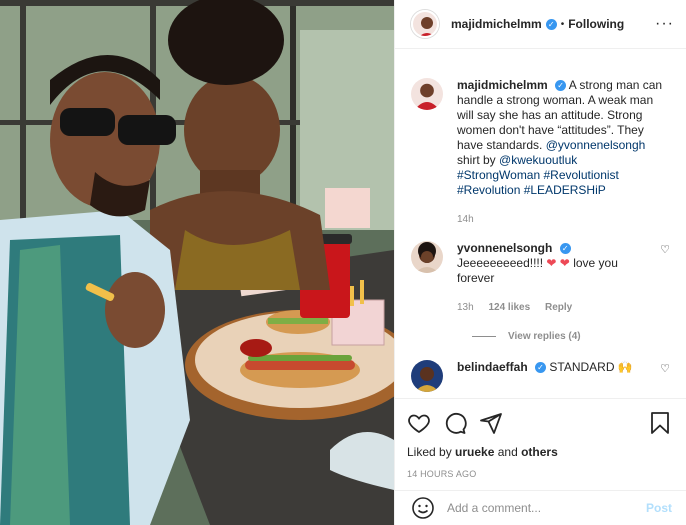 This screenshot has height=525, width=686. Describe the element at coordinates (427, 94) in the screenshot. I see `caption-author-avatar` at that location.